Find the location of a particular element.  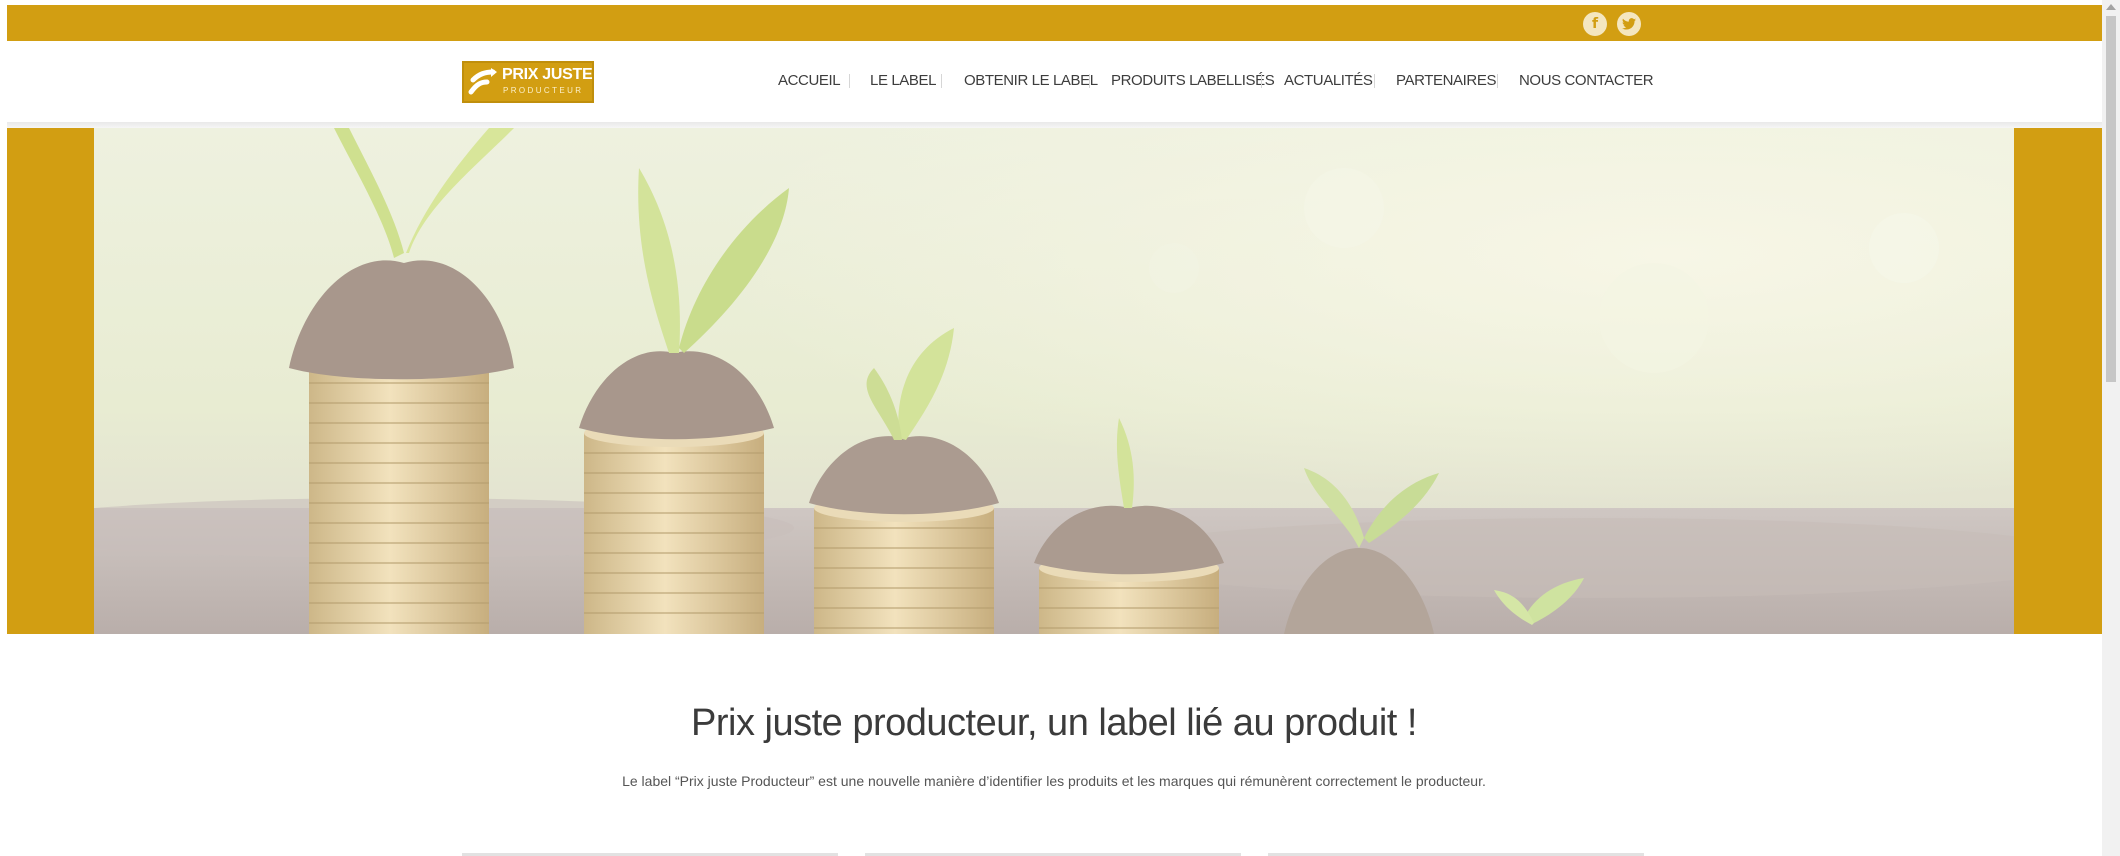

nav-item-obtenir-le-label: OBTENIR LE LABEL is located at coordinates (1031, 81).